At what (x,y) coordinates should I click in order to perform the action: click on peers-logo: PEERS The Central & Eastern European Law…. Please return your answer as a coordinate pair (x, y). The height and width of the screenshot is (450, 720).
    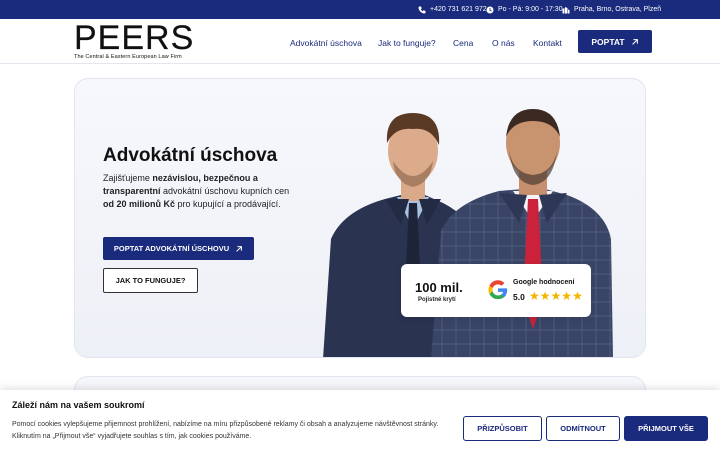
    Looking at the image, I should click on (134, 39).